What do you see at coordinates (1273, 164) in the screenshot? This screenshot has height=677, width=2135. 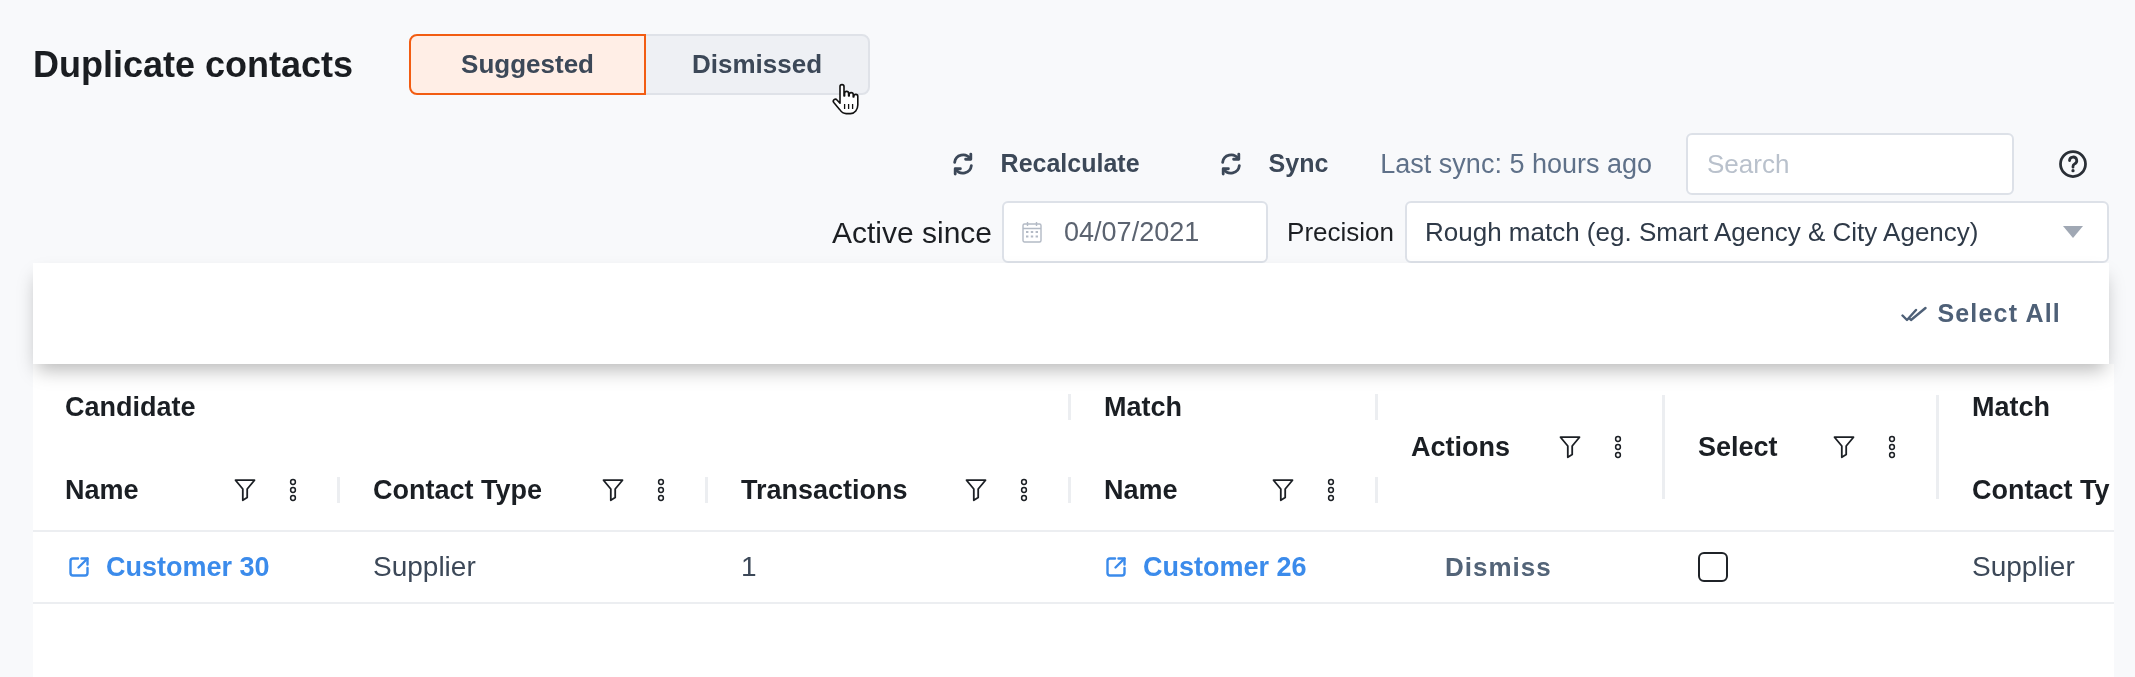 I see `refresh-action-button: Sync` at bounding box center [1273, 164].